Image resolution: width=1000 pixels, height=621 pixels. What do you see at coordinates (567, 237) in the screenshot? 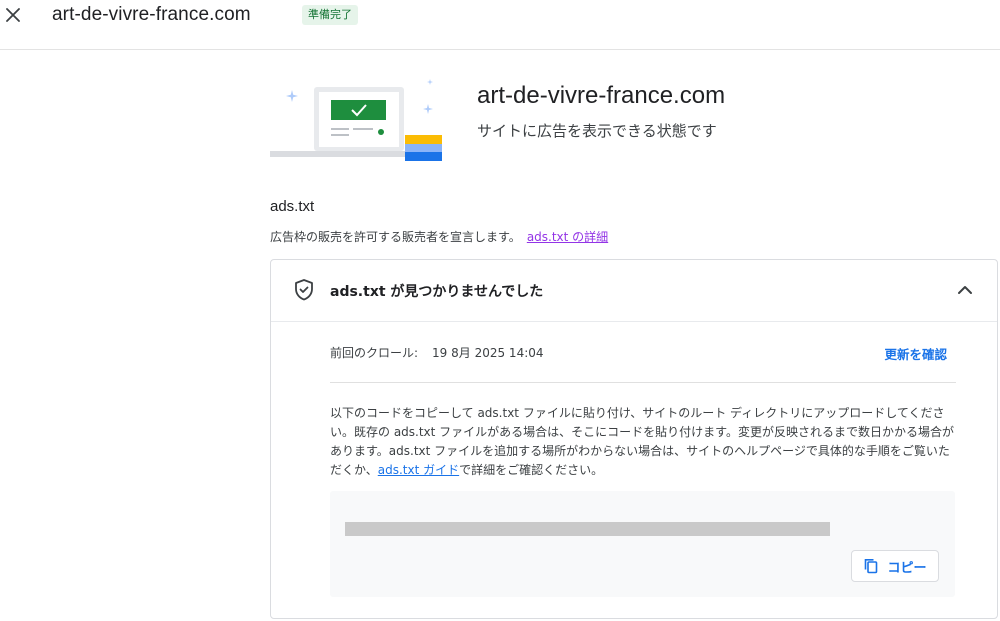
I see `ads-details-link: ads.txt の詳細` at bounding box center [567, 237].